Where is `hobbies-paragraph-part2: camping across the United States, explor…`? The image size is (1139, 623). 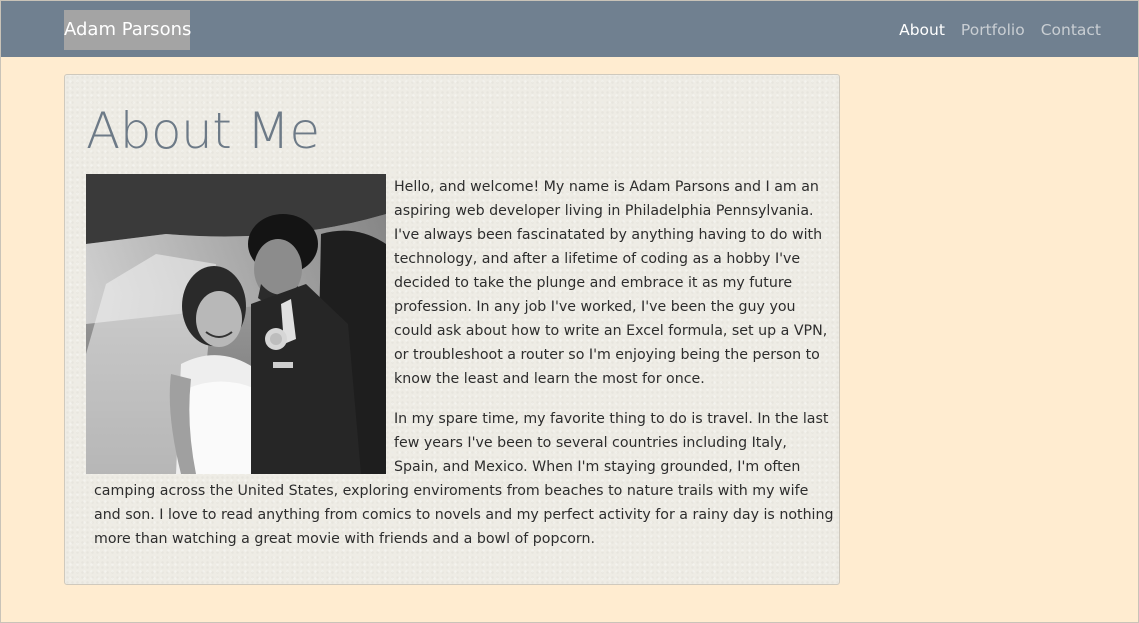 hobbies-paragraph-part2: camping across the United States, explor… is located at coordinates (464, 515).